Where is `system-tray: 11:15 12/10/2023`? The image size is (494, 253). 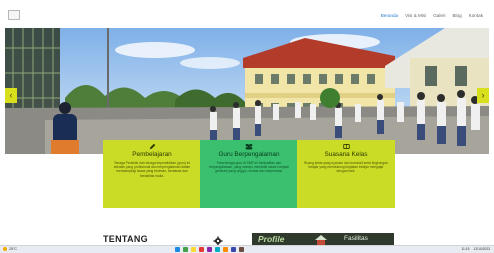 system-tray: 11:15 12/10/2023 is located at coordinates (475, 249).